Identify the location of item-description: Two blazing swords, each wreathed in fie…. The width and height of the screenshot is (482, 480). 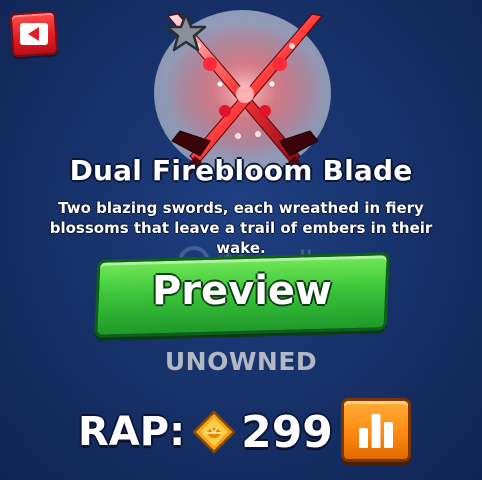
(241, 228).